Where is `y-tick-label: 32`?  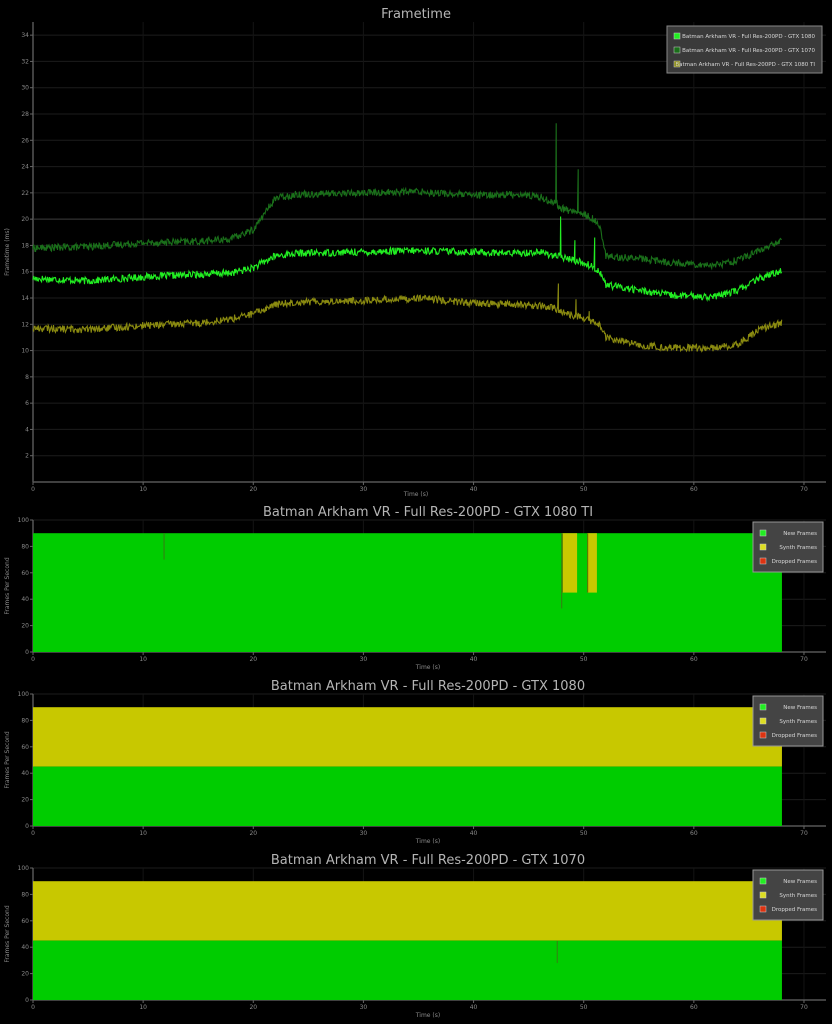 y-tick-label: 32 is located at coordinates (25, 61).